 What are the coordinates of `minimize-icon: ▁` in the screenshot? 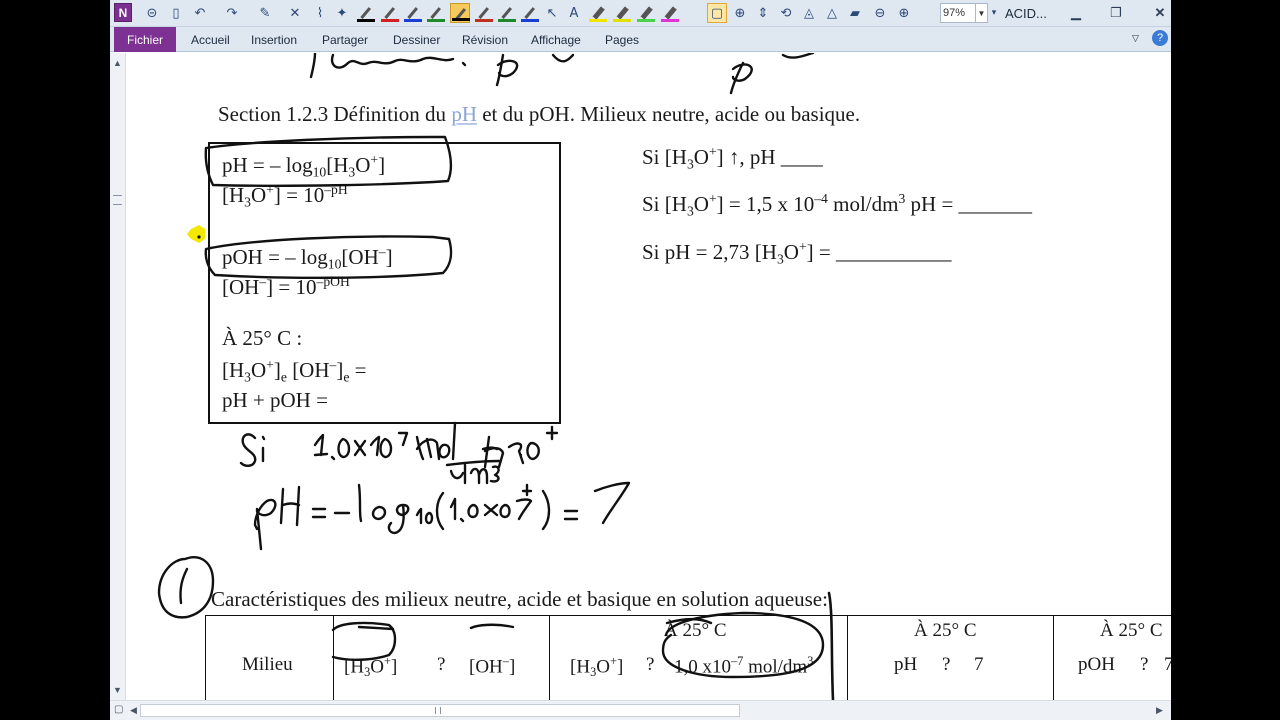 It's located at (1076, 13).